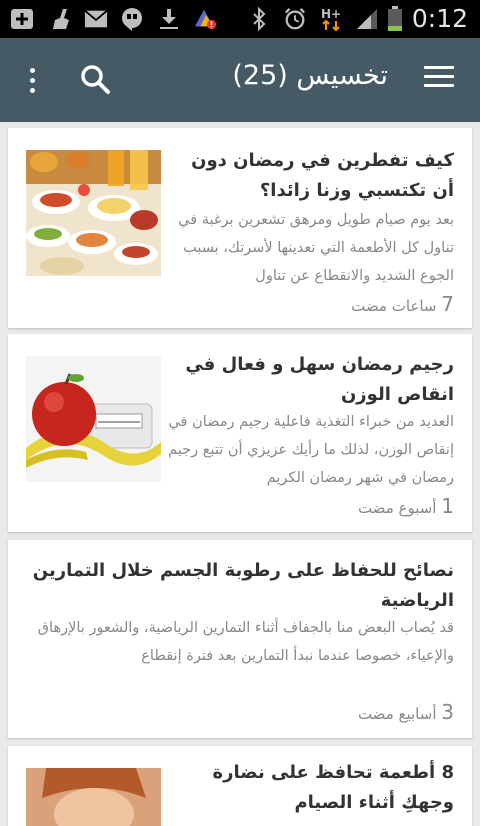 This screenshot has height=826, width=480. I want to click on search-icon, so click(95, 79).